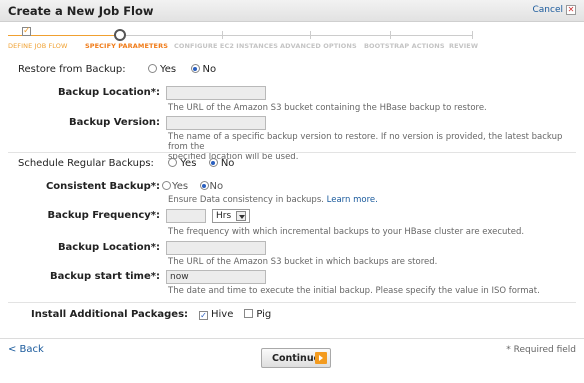  What do you see at coordinates (571, 10) in the screenshot?
I see `close-icon: ✕` at bounding box center [571, 10].